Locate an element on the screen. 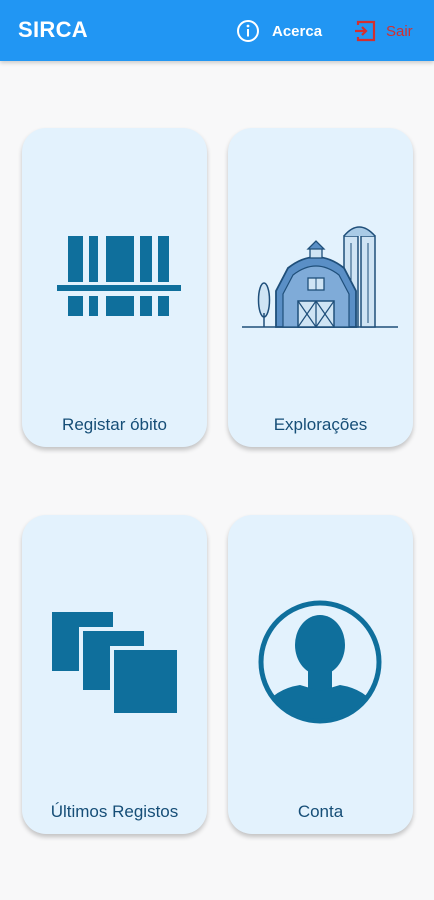 The image size is (434, 900). info-icon is located at coordinates (248, 31).